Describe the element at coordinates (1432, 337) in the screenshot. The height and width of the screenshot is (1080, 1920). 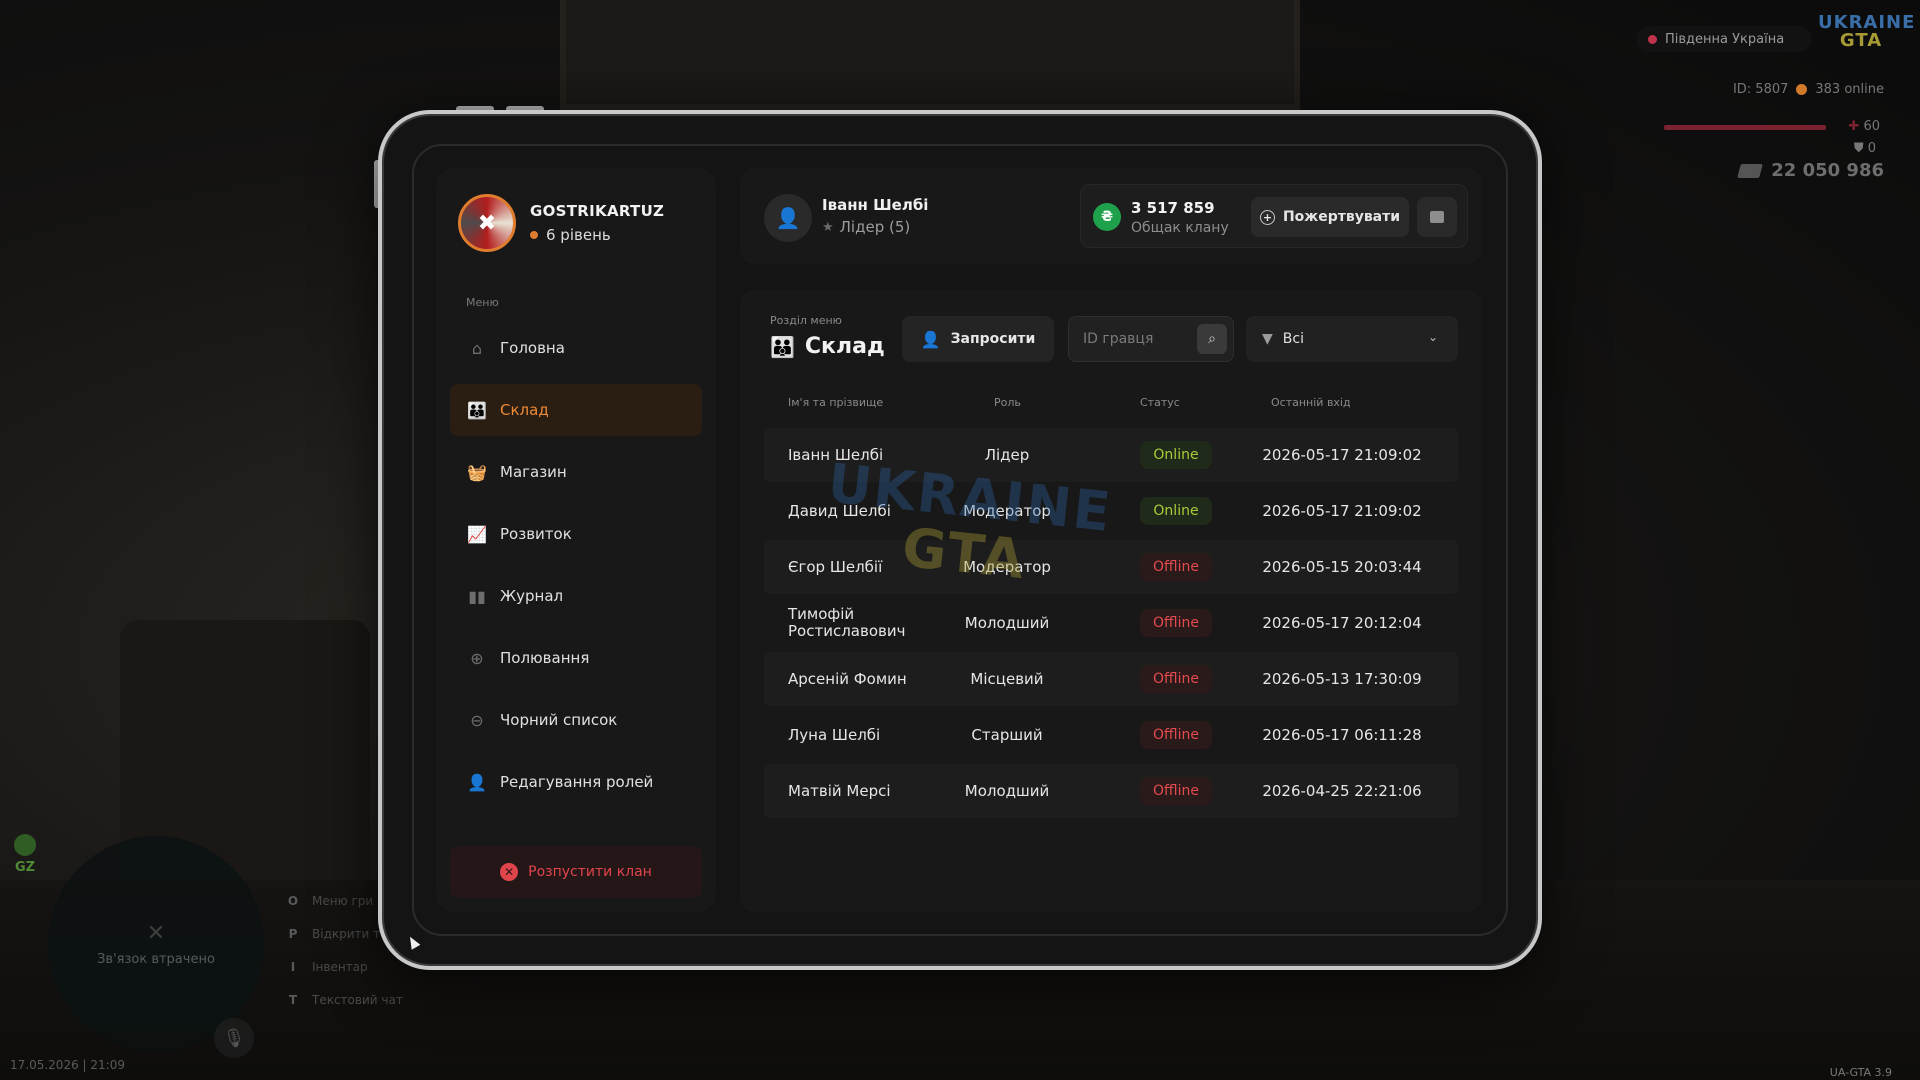
I see `chevron-down-icon: ⌄` at that location.